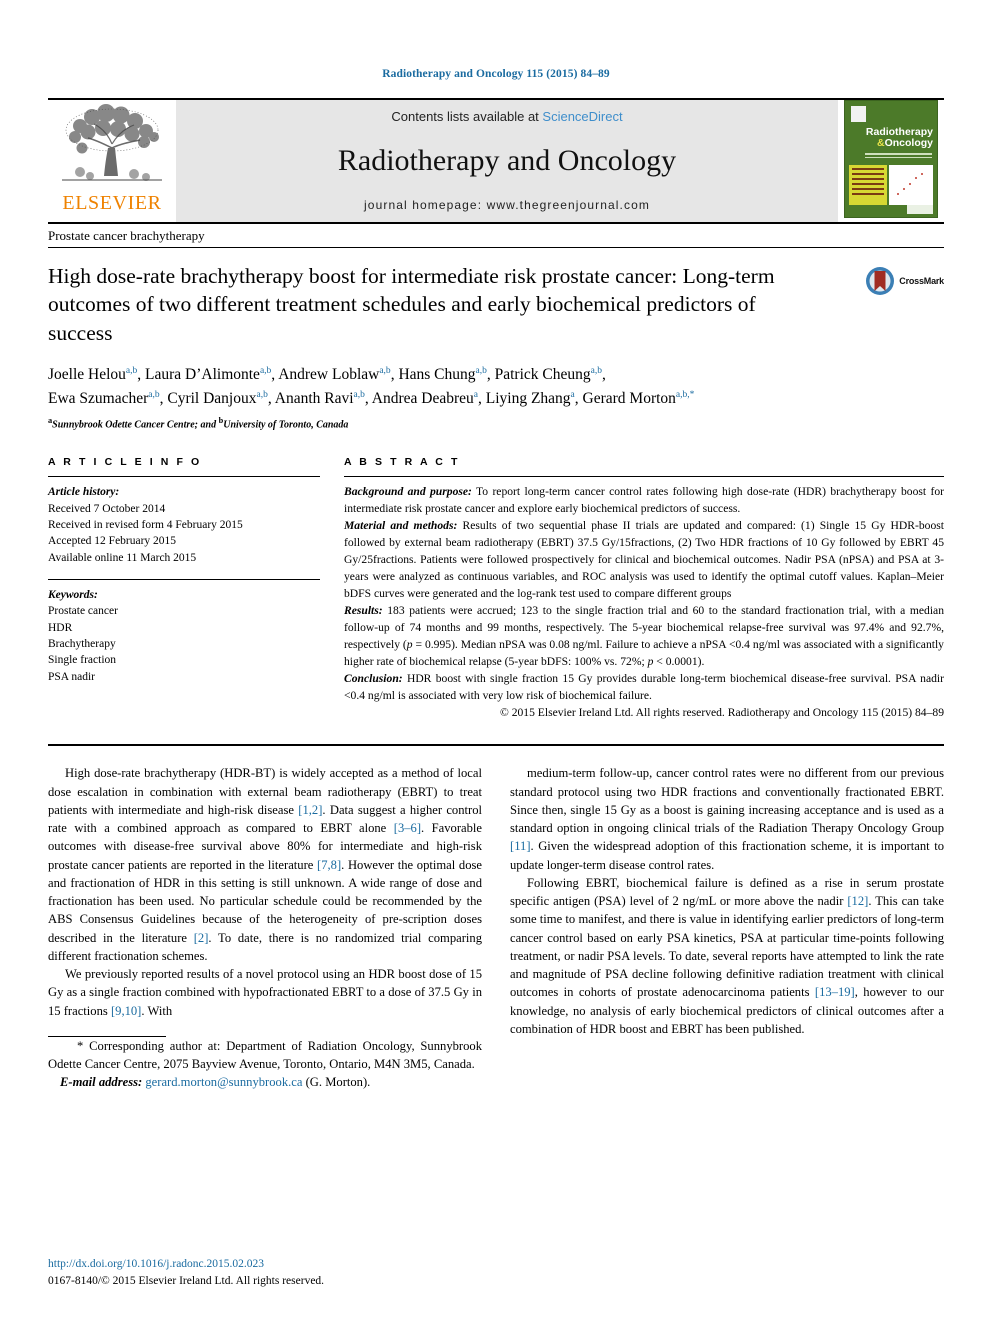  I want to click on keyword-1: HDR, so click(60, 627).